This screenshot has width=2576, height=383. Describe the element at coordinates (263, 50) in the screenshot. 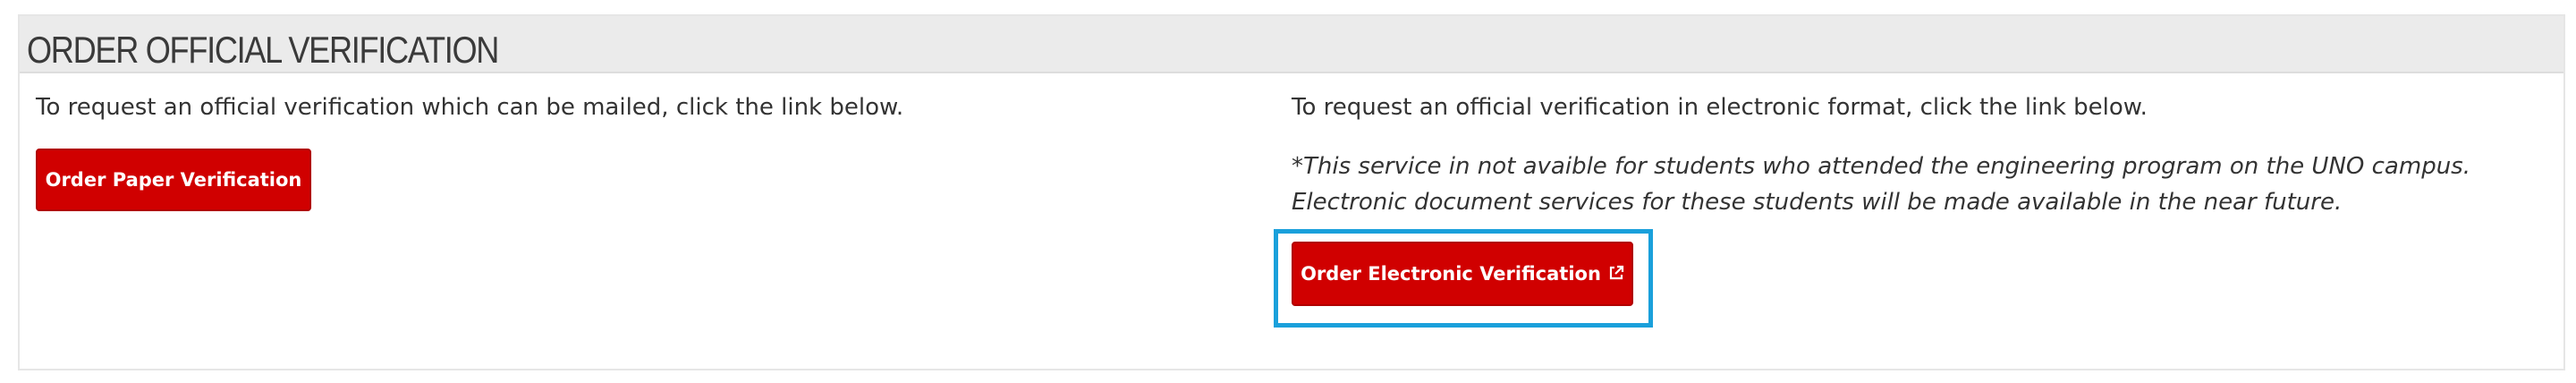

I see `section-title: ORDER OFFICIAL VERIFICATION` at that location.